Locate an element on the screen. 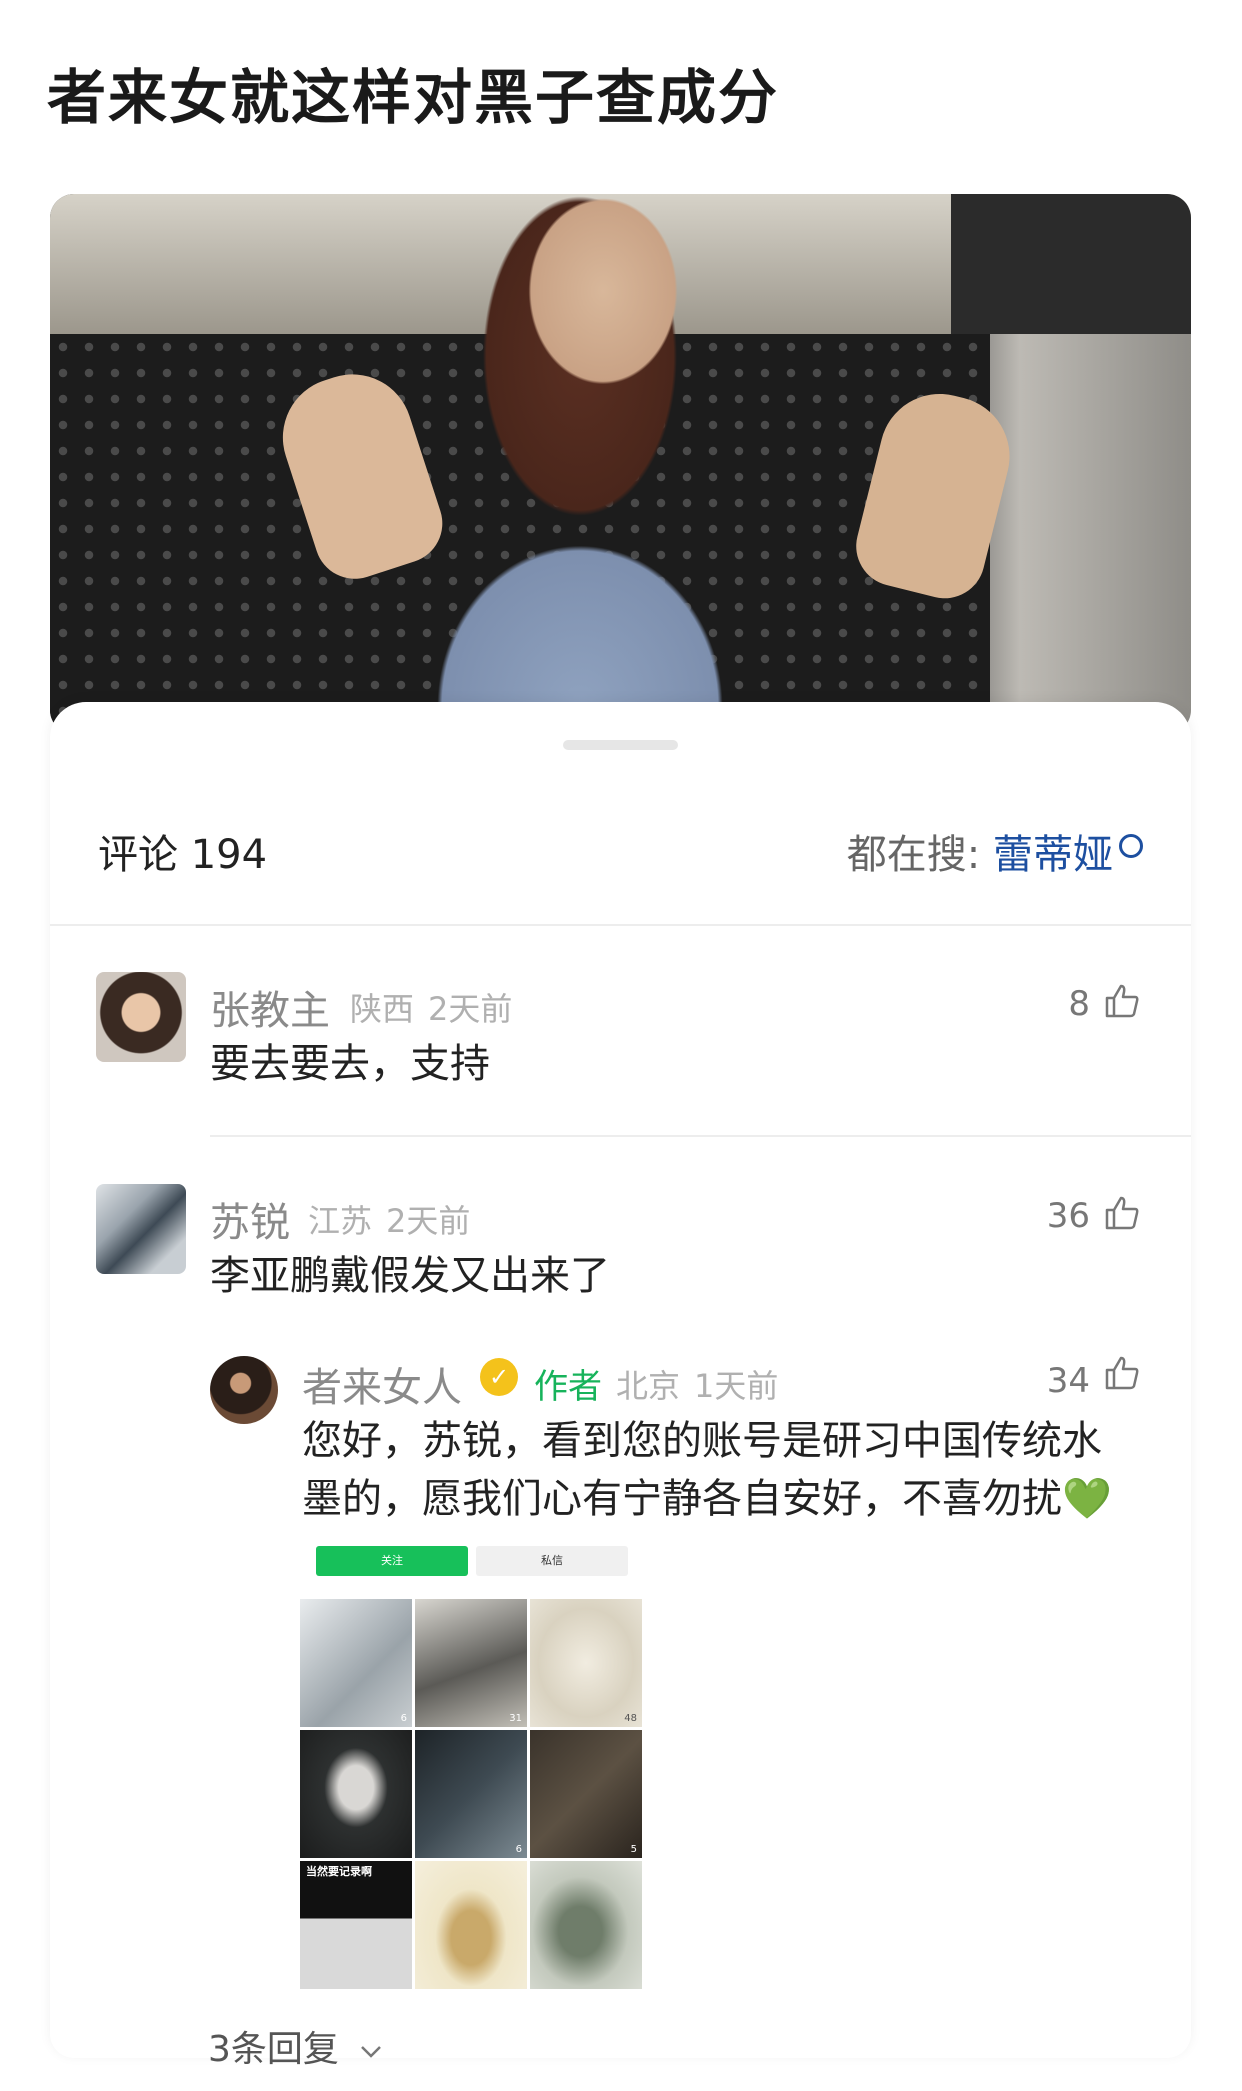  embedded-image-grid: 6 31 48 6 5 当然要记录啊 is located at coordinates (471, 1794).